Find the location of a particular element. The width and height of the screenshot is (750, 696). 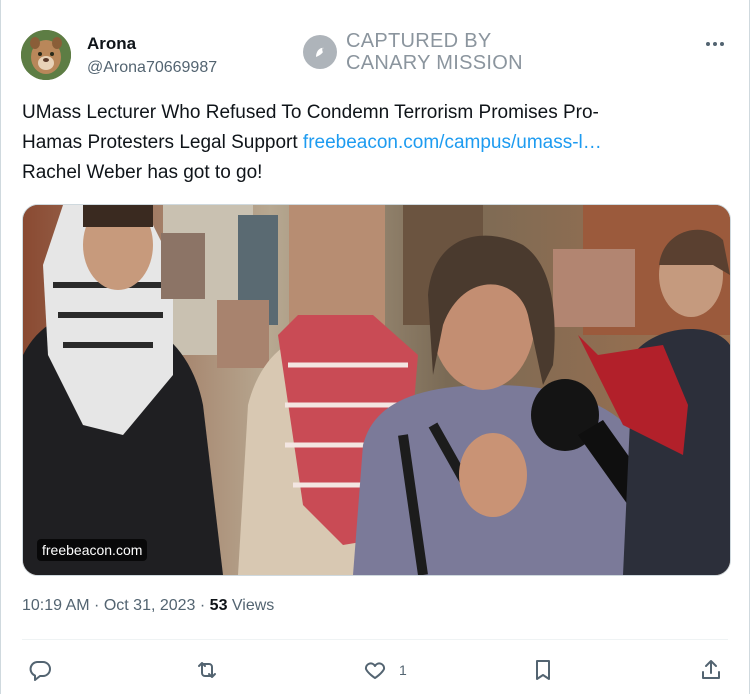

watermark-line-2: CANARY MISSION is located at coordinates (434, 63).